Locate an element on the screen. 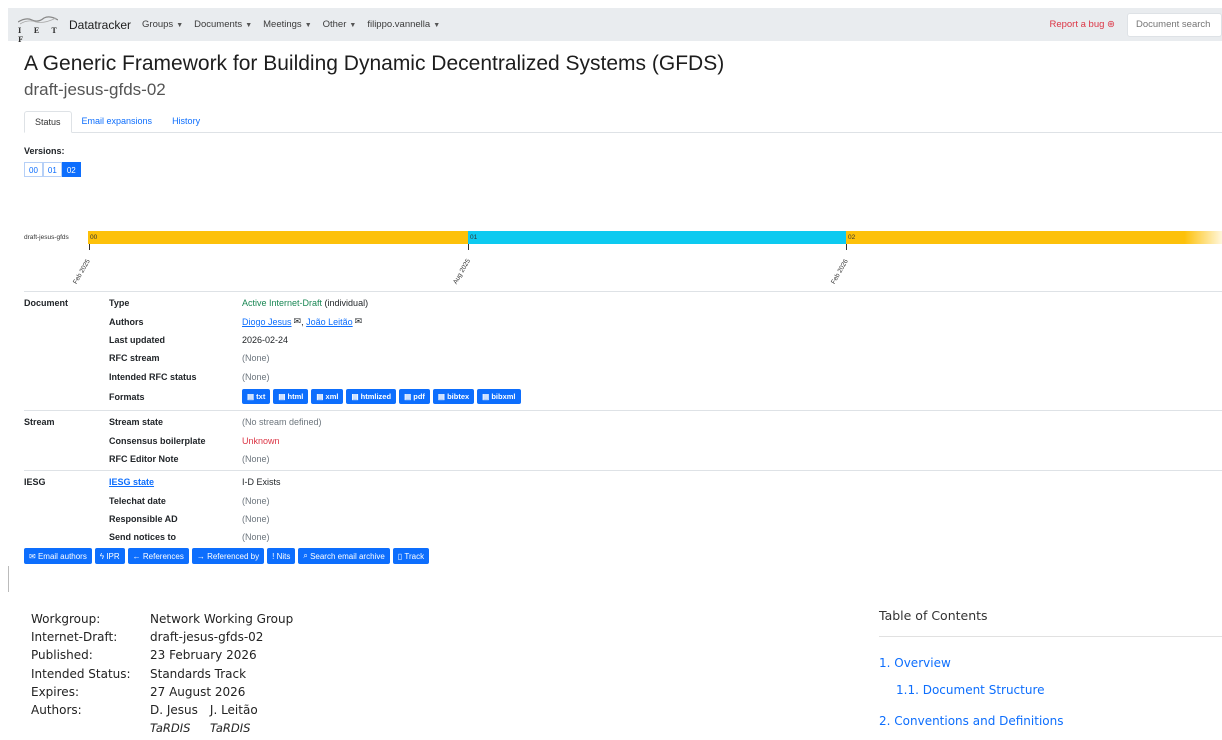 The height and width of the screenshot is (740, 1222). format-txt-button: ▤ txt is located at coordinates (256, 397).